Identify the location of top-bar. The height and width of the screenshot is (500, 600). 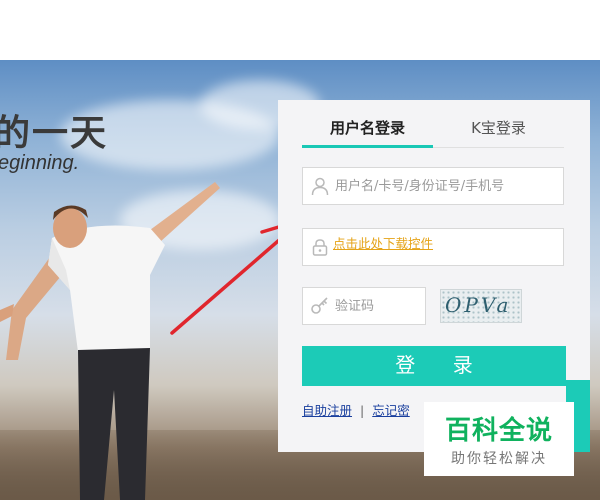
(300, 30).